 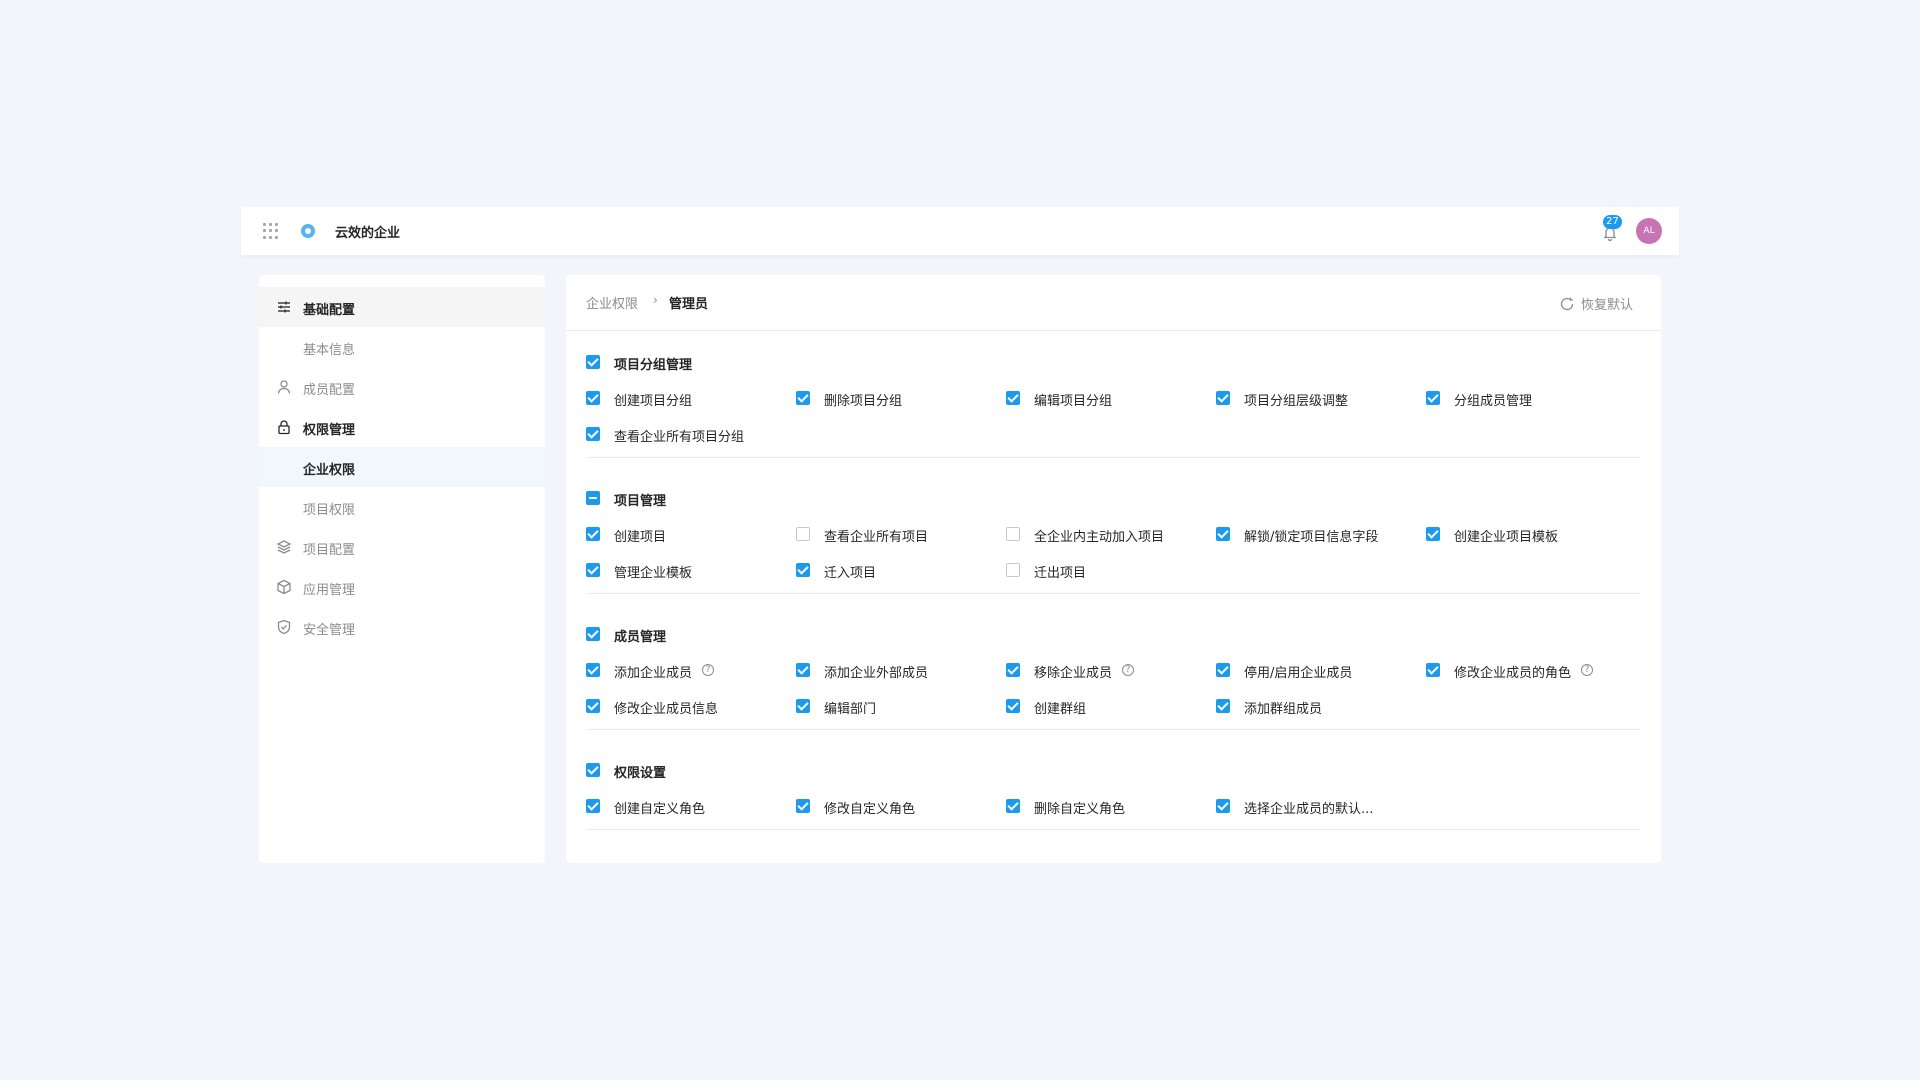 I want to click on permission-label: 管理企业模板, so click(x=653, y=571).